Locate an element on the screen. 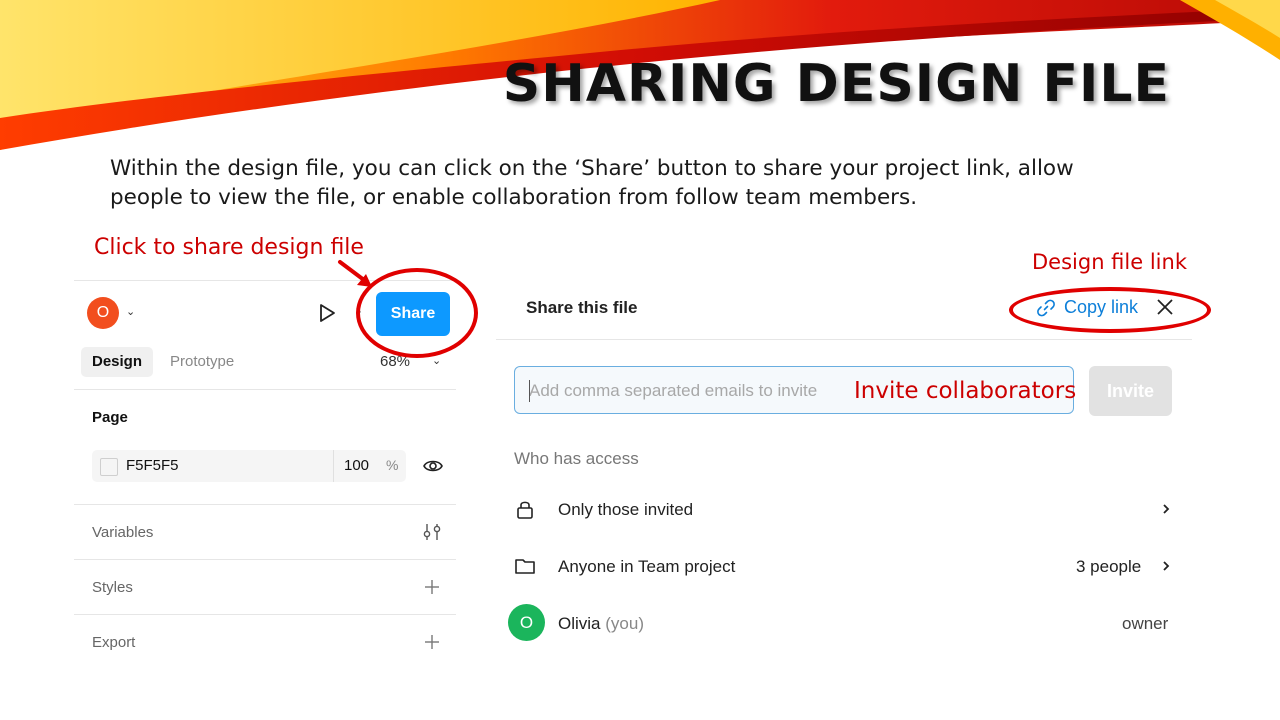 Image resolution: width=1280 pixels, height=720 pixels. link-icon is located at coordinates (1046, 307).